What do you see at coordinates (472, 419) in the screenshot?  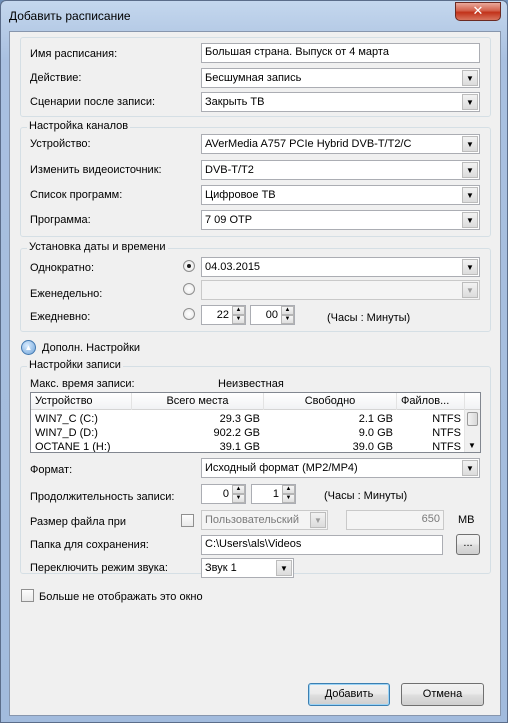 I see `scroll-thumb` at bounding box center [472, 419].